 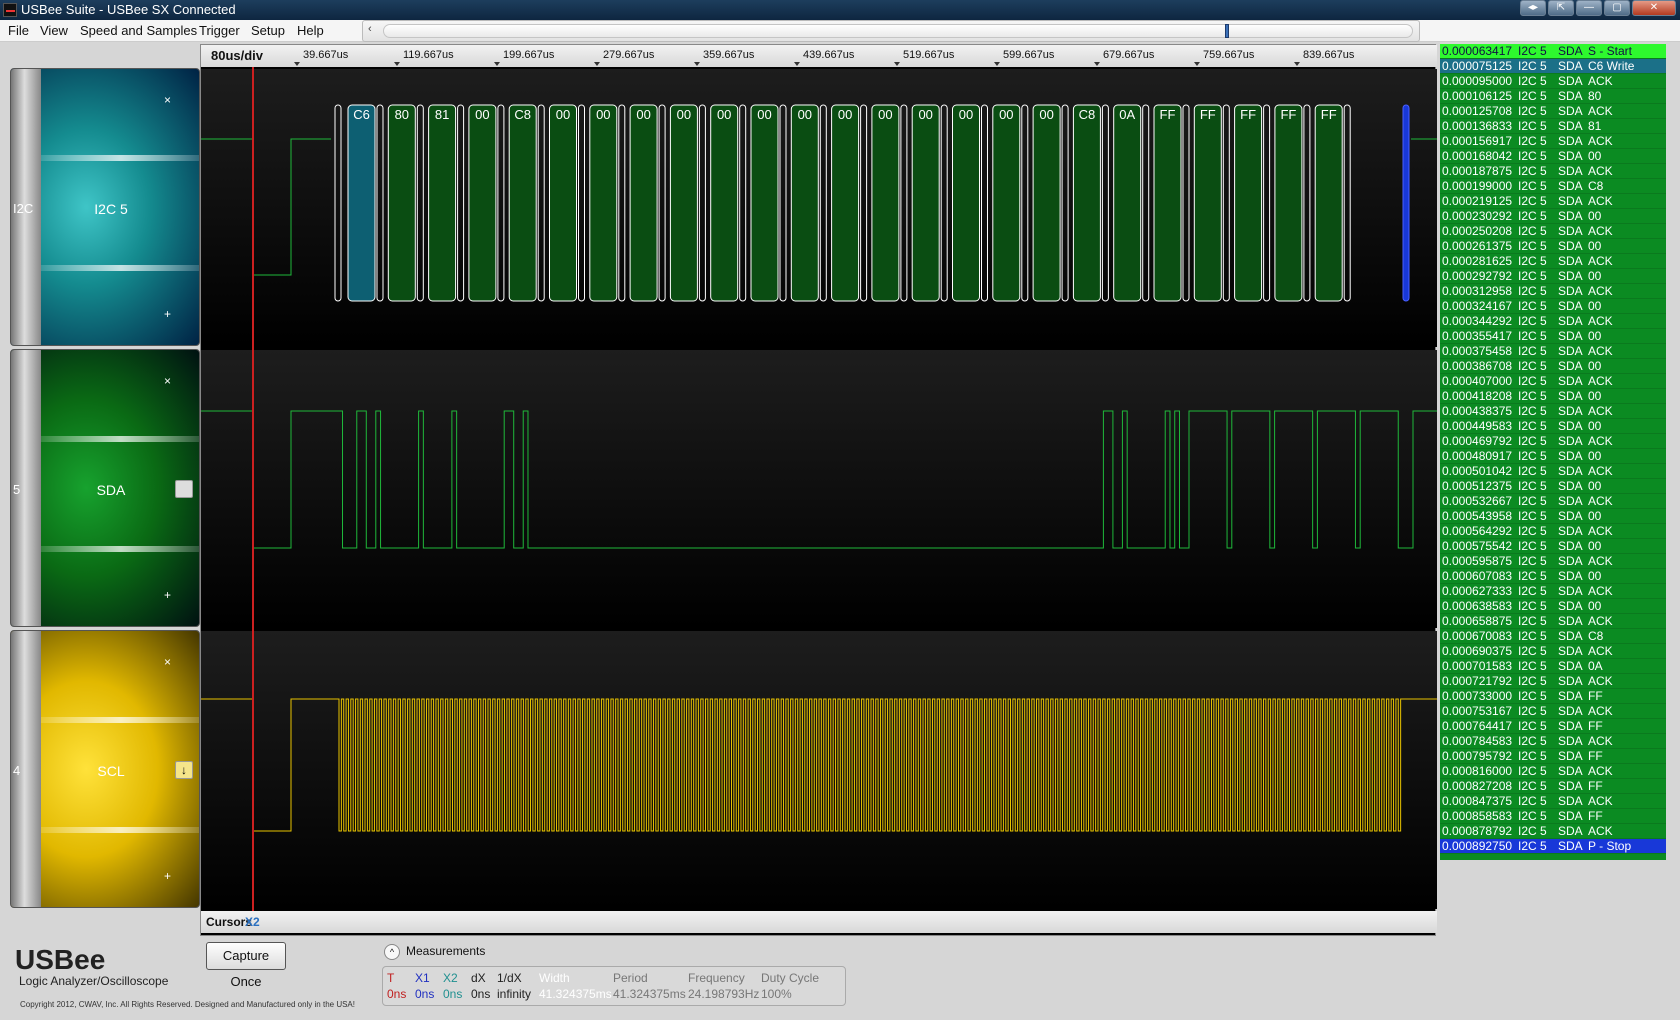 I want to click on trigger-checkbox, so click(x=184, y=489).